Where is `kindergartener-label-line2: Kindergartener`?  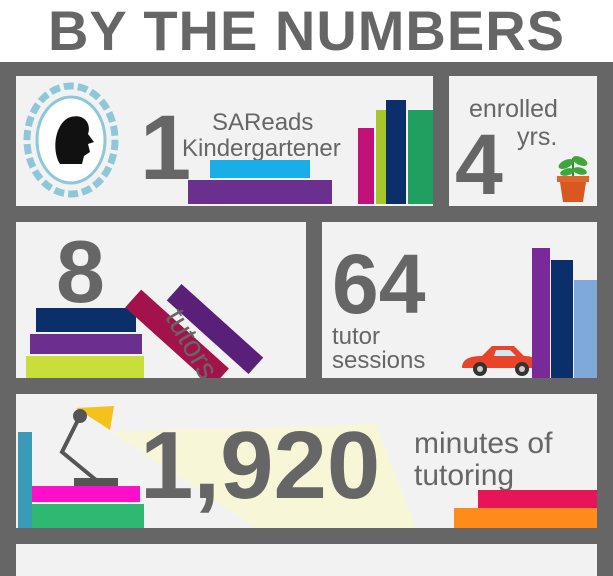
kindergartener-label-line2: Kindergartener is located at coordinates (261, 148).